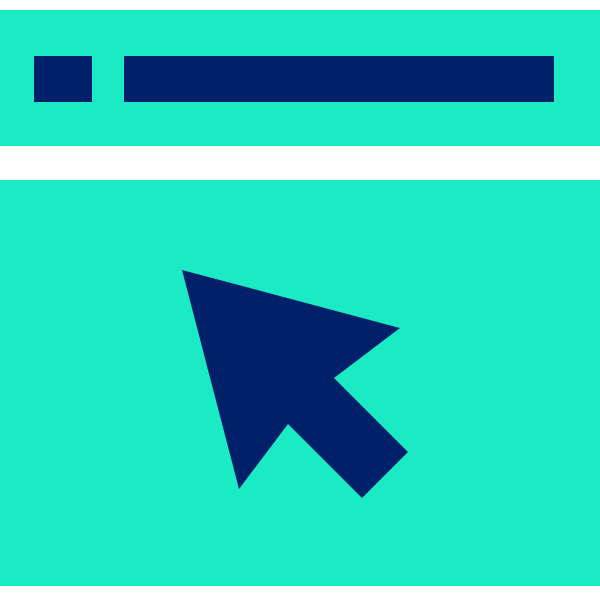  I want to click on address-bar, so click(339, 79).